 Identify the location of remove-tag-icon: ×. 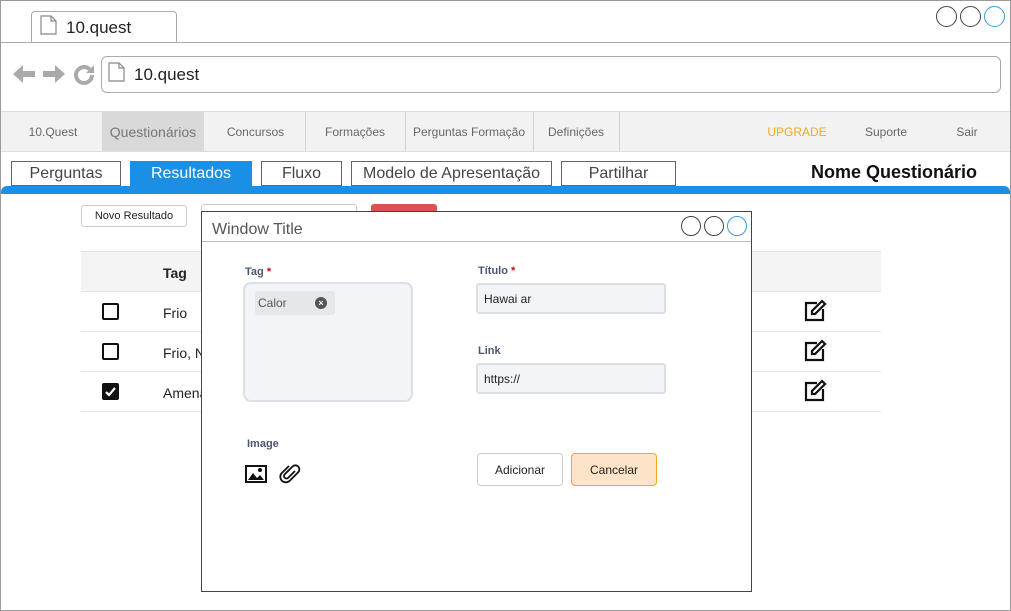
(321, 303).